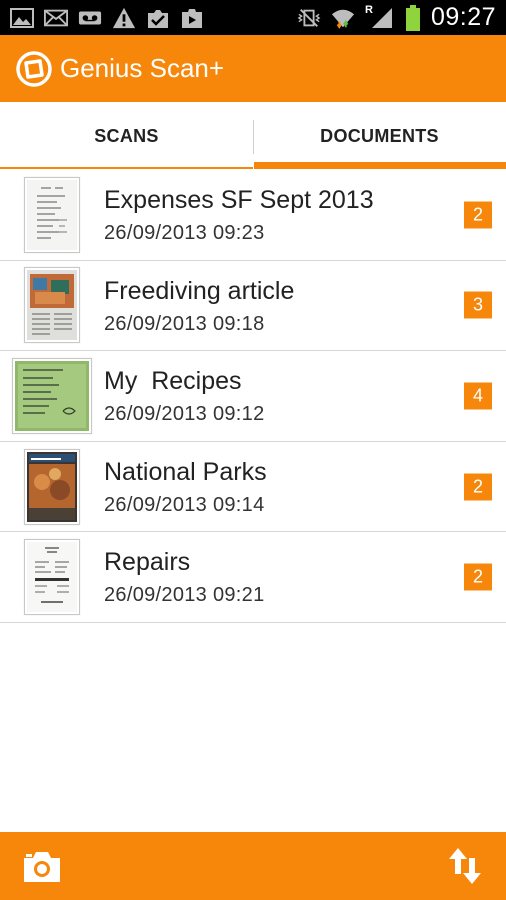  Describe the element at coordinates (253, 215) in the screenshot. I see `list-item: Expenses SF Sept 2013 26/09/2013 09:23 2` at that location.